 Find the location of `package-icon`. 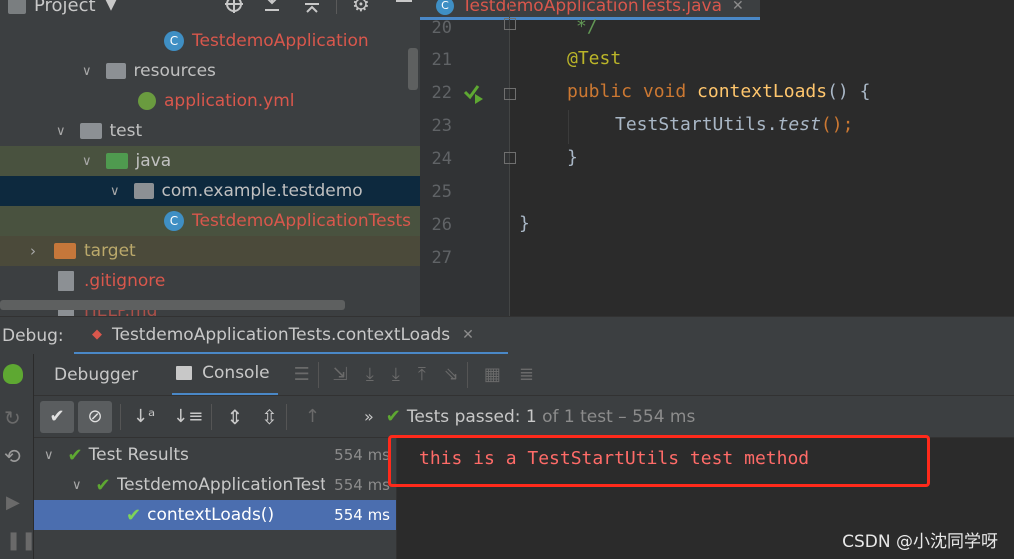

package-icon is located at coordinates (143, 191).